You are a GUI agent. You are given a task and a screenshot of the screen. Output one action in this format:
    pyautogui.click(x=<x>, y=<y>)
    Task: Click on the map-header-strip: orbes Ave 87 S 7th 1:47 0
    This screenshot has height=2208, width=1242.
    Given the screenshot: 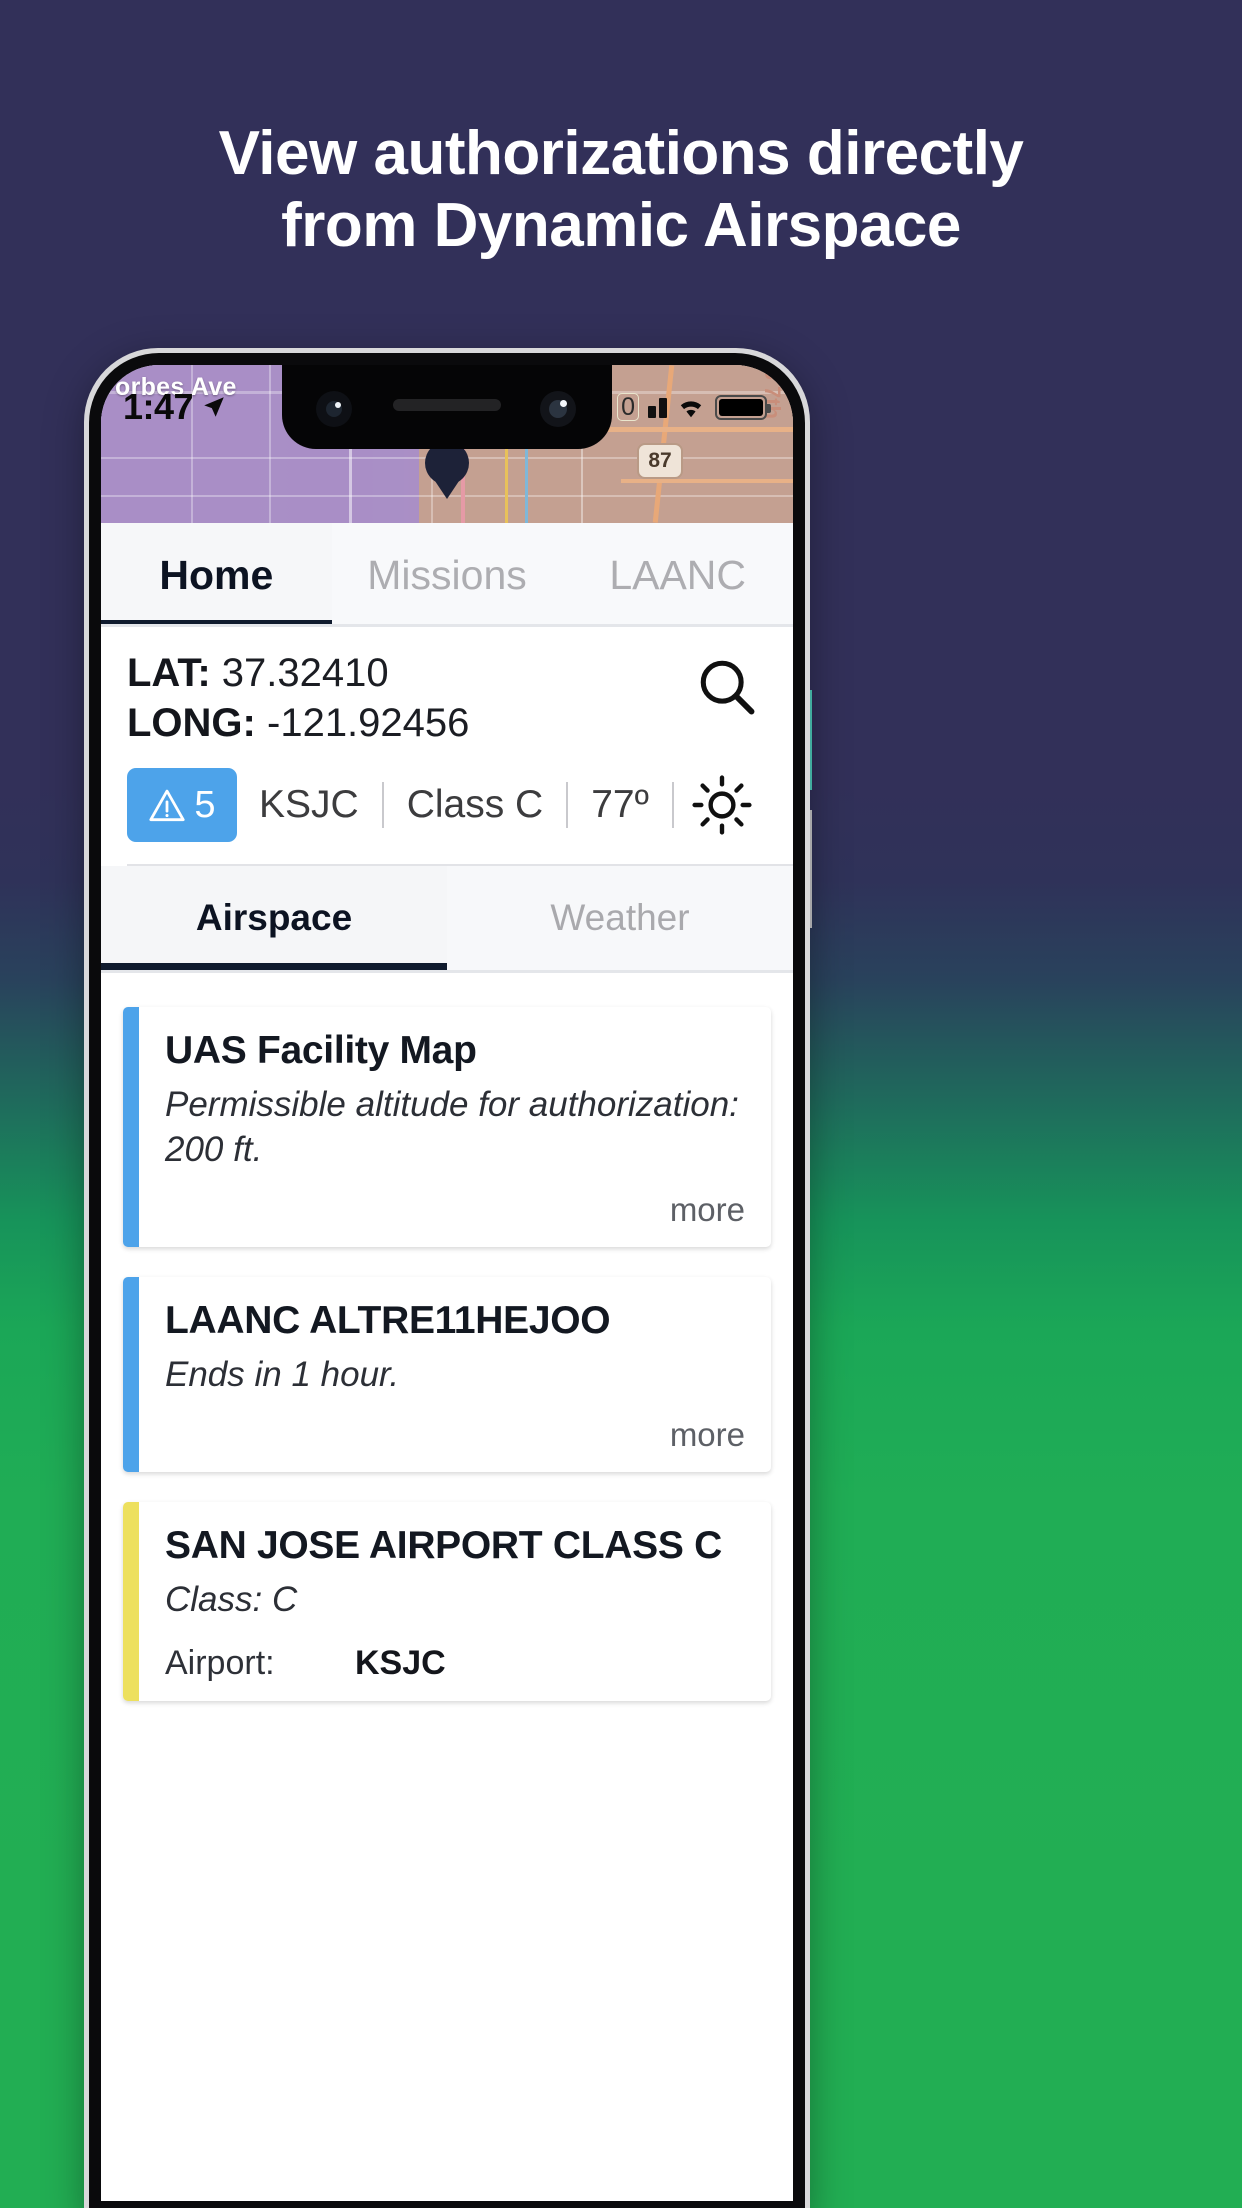 What is the action you would take?
    pyautogui.click(x=447, y=444)
    